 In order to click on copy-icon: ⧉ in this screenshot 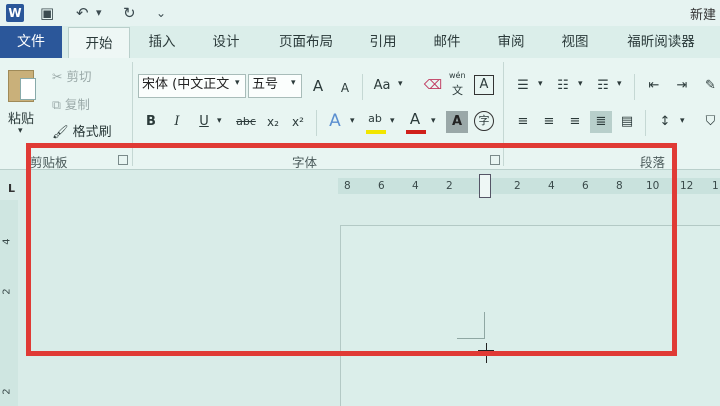, I will do `click(56, 104)`.